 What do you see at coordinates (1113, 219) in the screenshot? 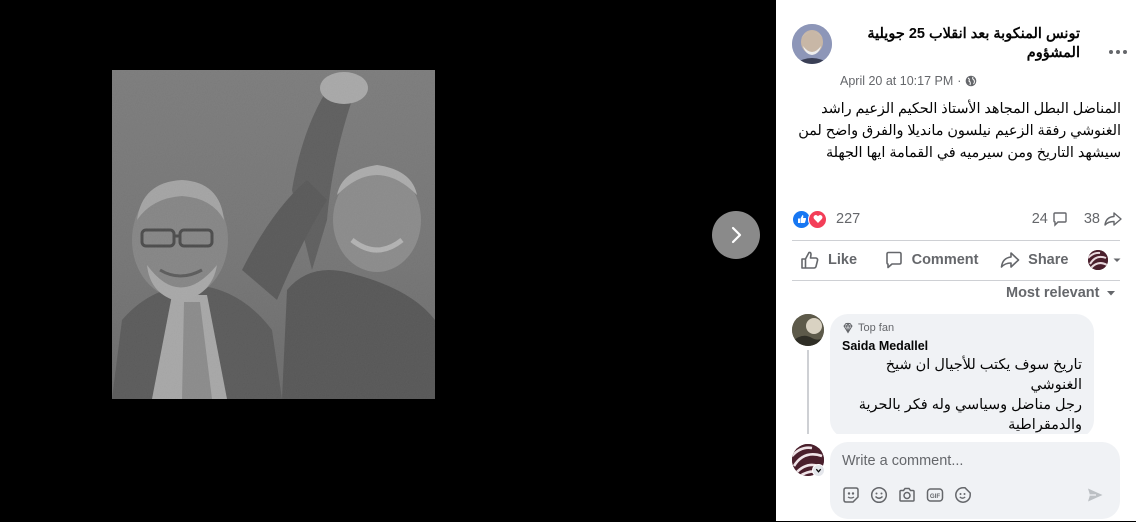
I see `share-arrow-icon` at bounding box center [1113, 219].